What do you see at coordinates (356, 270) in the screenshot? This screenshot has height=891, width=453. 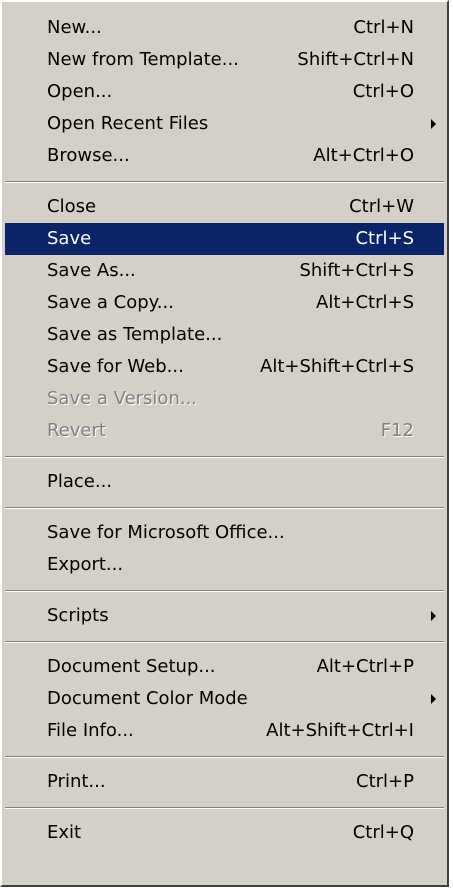 I see `menu-item-shortcut: Shift+Ctrl+S` at bounding box center [356, 270].